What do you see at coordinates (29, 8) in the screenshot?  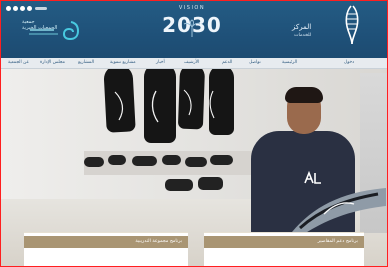 I see `youtube-icon` at bounding box center [29, 8].